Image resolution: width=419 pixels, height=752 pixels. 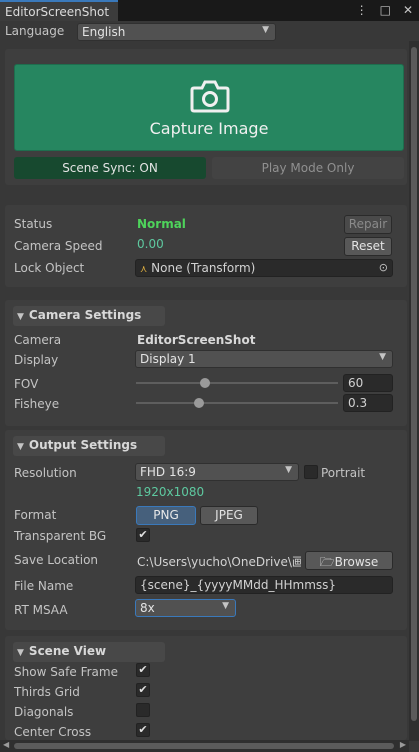 What do you see at coordinates (56, 560) in the screenshot?
I see `save-location-label: Save Location` at bounding box center [56, 560].